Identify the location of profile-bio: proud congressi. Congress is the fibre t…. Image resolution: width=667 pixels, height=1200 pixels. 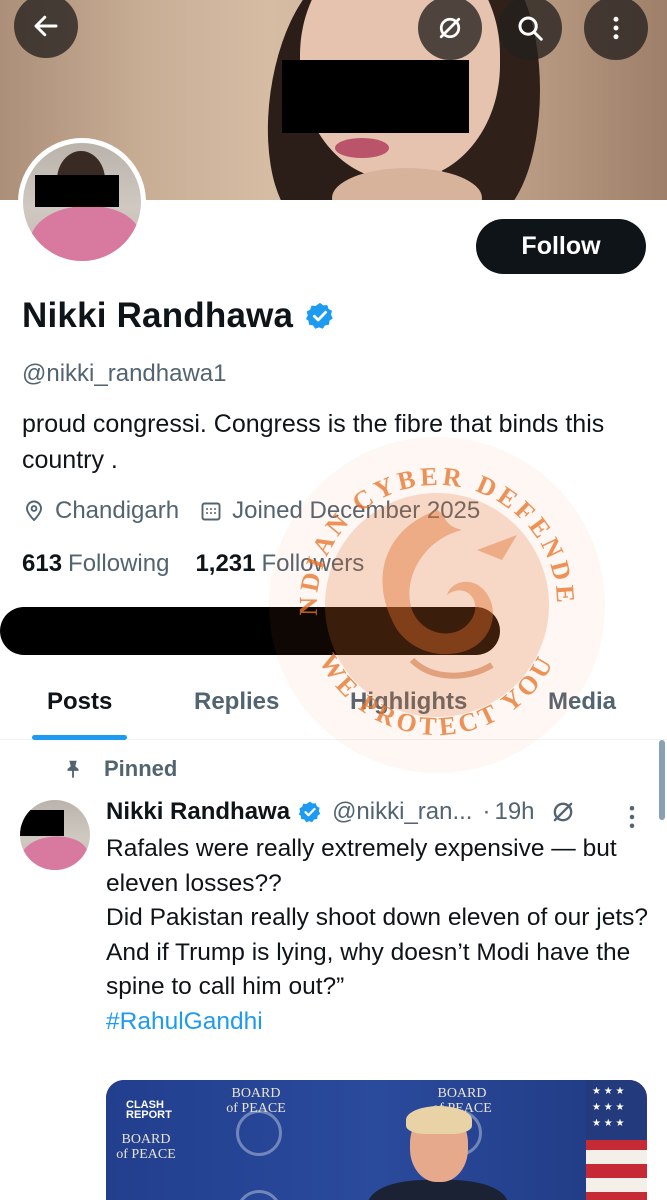
(313, 442).